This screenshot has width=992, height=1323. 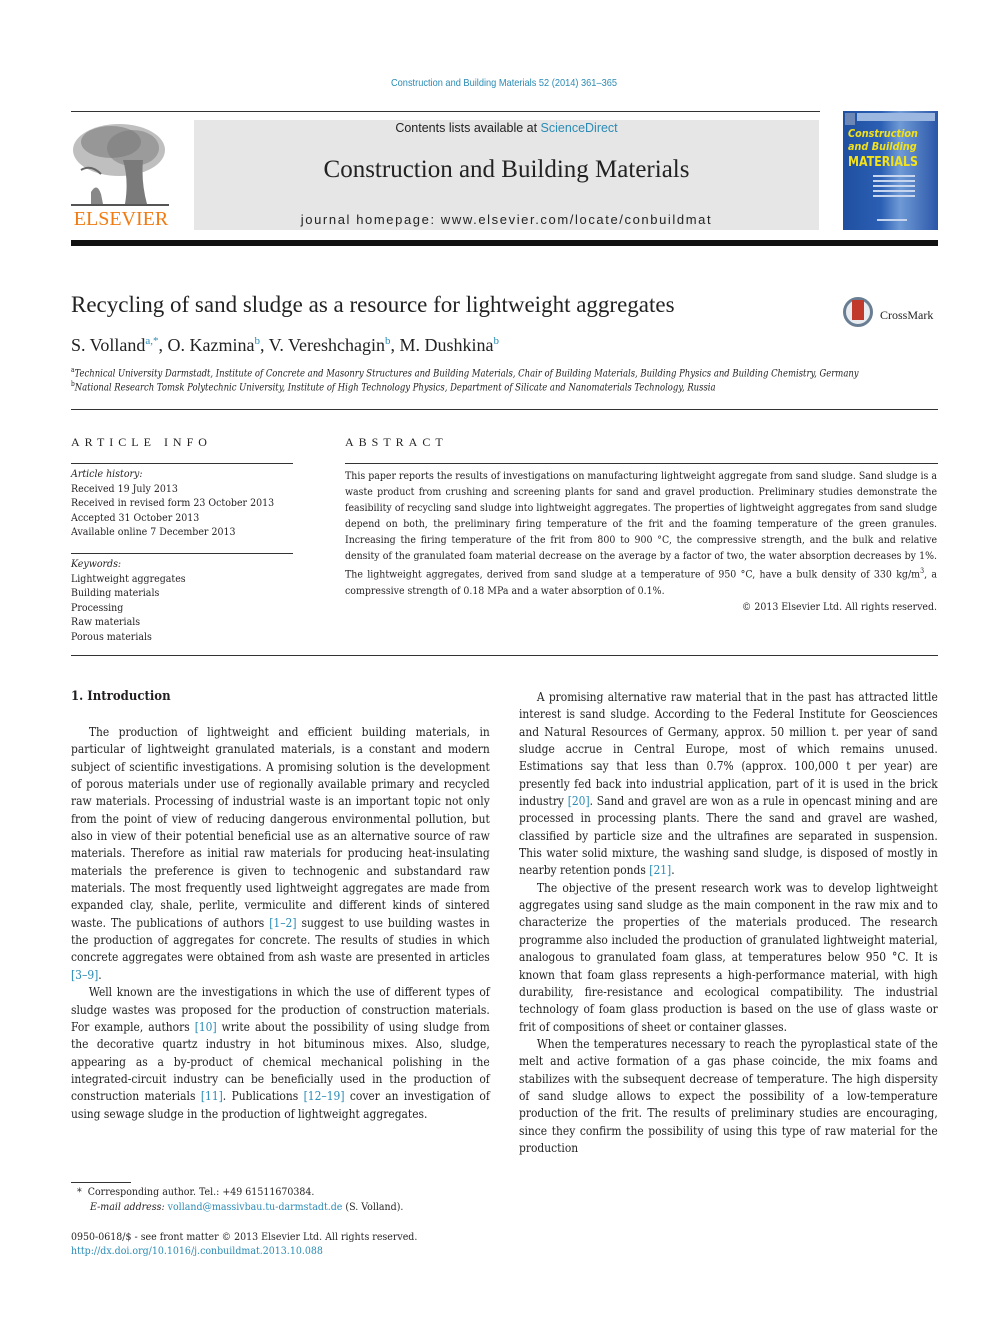 What do you see at coordinates (579, 128) in the screenshot?
I see `sciencedirect-link: ScienceDirect` at bounding box center [579, 128].